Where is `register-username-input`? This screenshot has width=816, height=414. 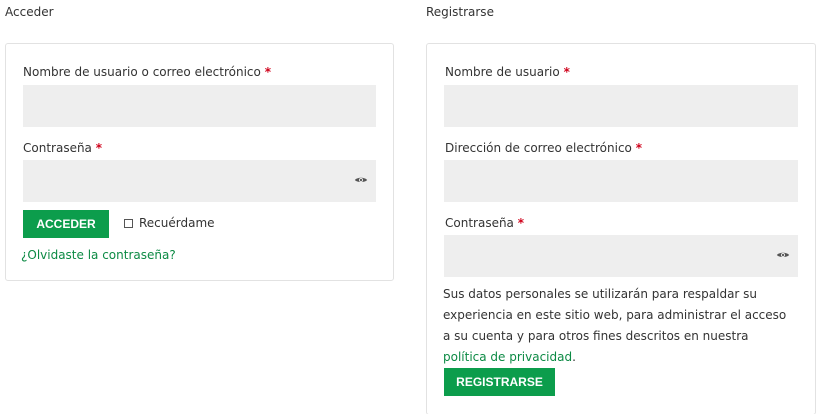 register-username-input is located at coordinates (621, 106).